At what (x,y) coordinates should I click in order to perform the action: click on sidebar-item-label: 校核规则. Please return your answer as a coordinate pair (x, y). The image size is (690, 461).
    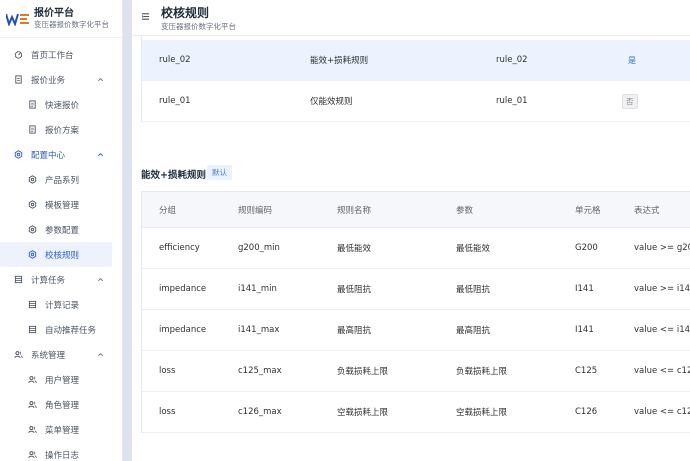
    Looking at the image, I should click on (62, 255).